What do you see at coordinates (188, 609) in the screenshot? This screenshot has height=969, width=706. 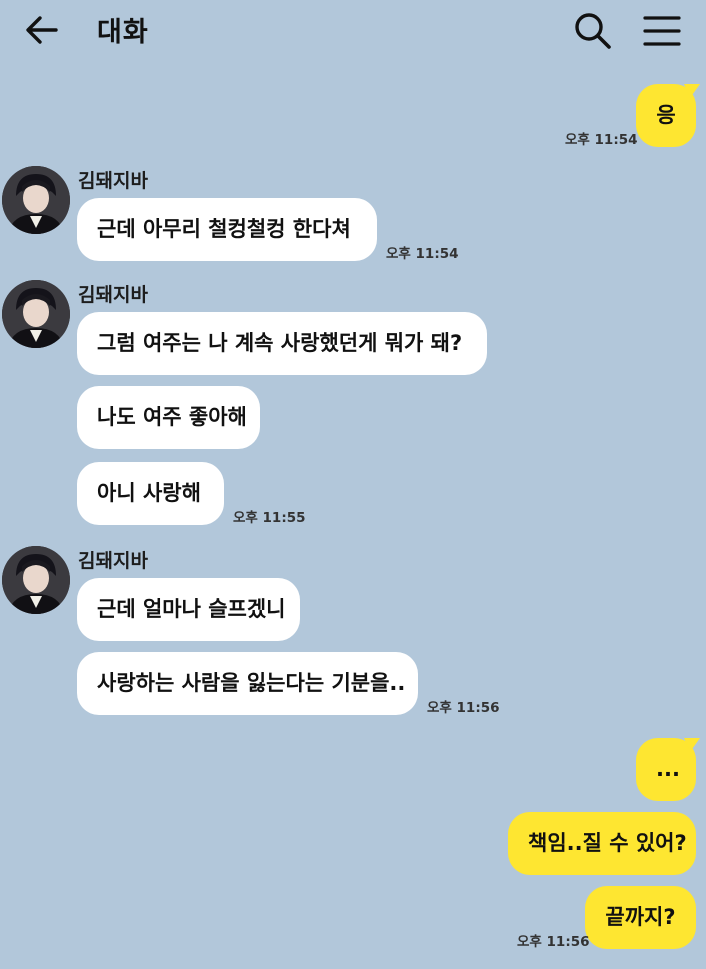 I see `incoming-message-bubble: 근데 얼마나 슬프겠니` at bounding box center [188, 609].